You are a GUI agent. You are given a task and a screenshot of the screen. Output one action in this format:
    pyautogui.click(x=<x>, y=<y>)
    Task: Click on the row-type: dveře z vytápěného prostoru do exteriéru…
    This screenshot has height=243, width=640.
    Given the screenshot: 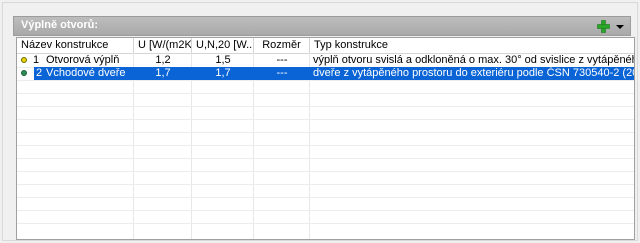 What is the action you would take?
    pyautogui.click(x=474, y=73)
    